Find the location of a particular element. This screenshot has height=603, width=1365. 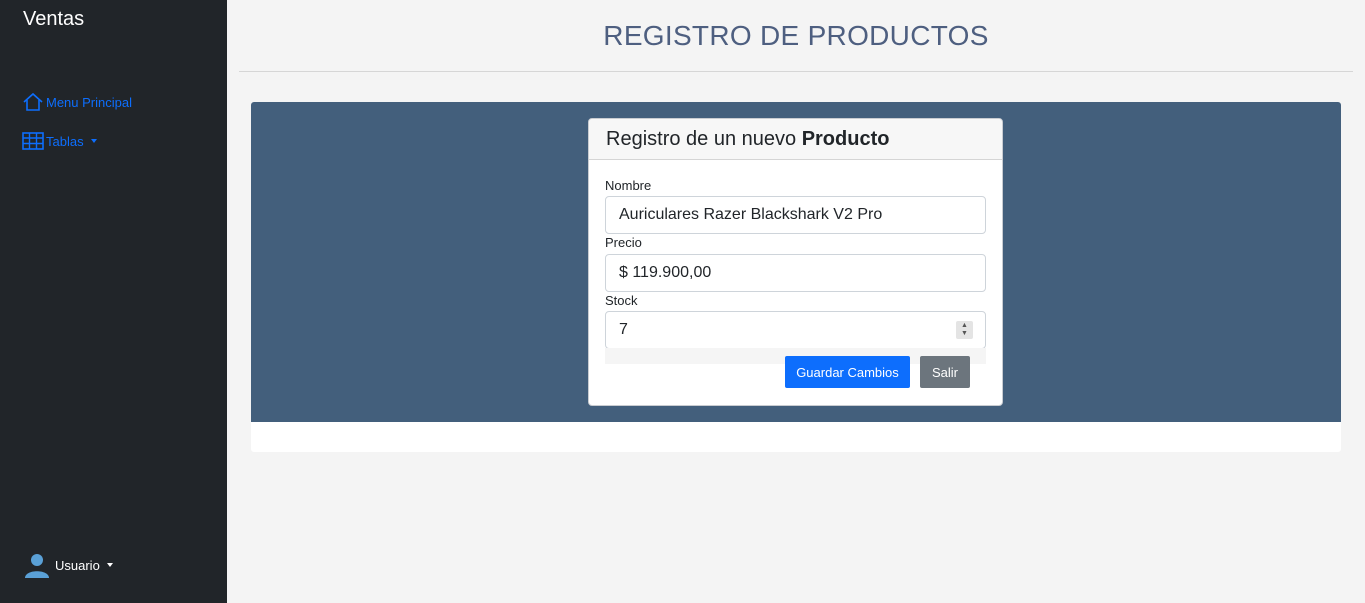

stock-label: Stock is located at coordinates (621, 300).